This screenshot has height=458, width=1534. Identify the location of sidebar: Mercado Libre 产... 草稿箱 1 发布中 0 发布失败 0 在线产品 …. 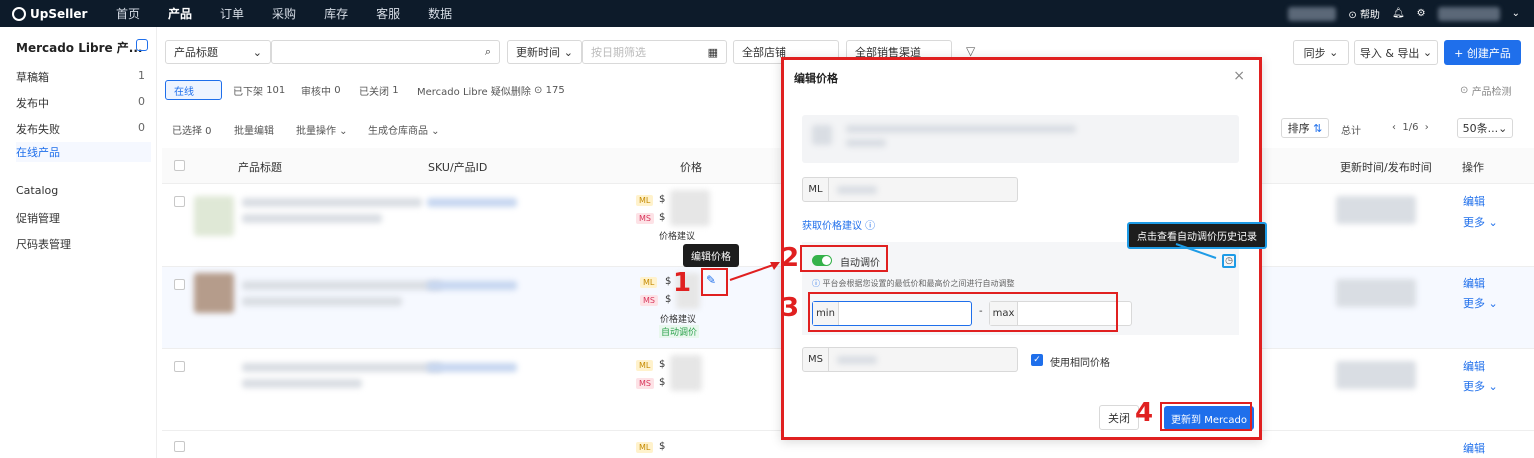
(78, 242).